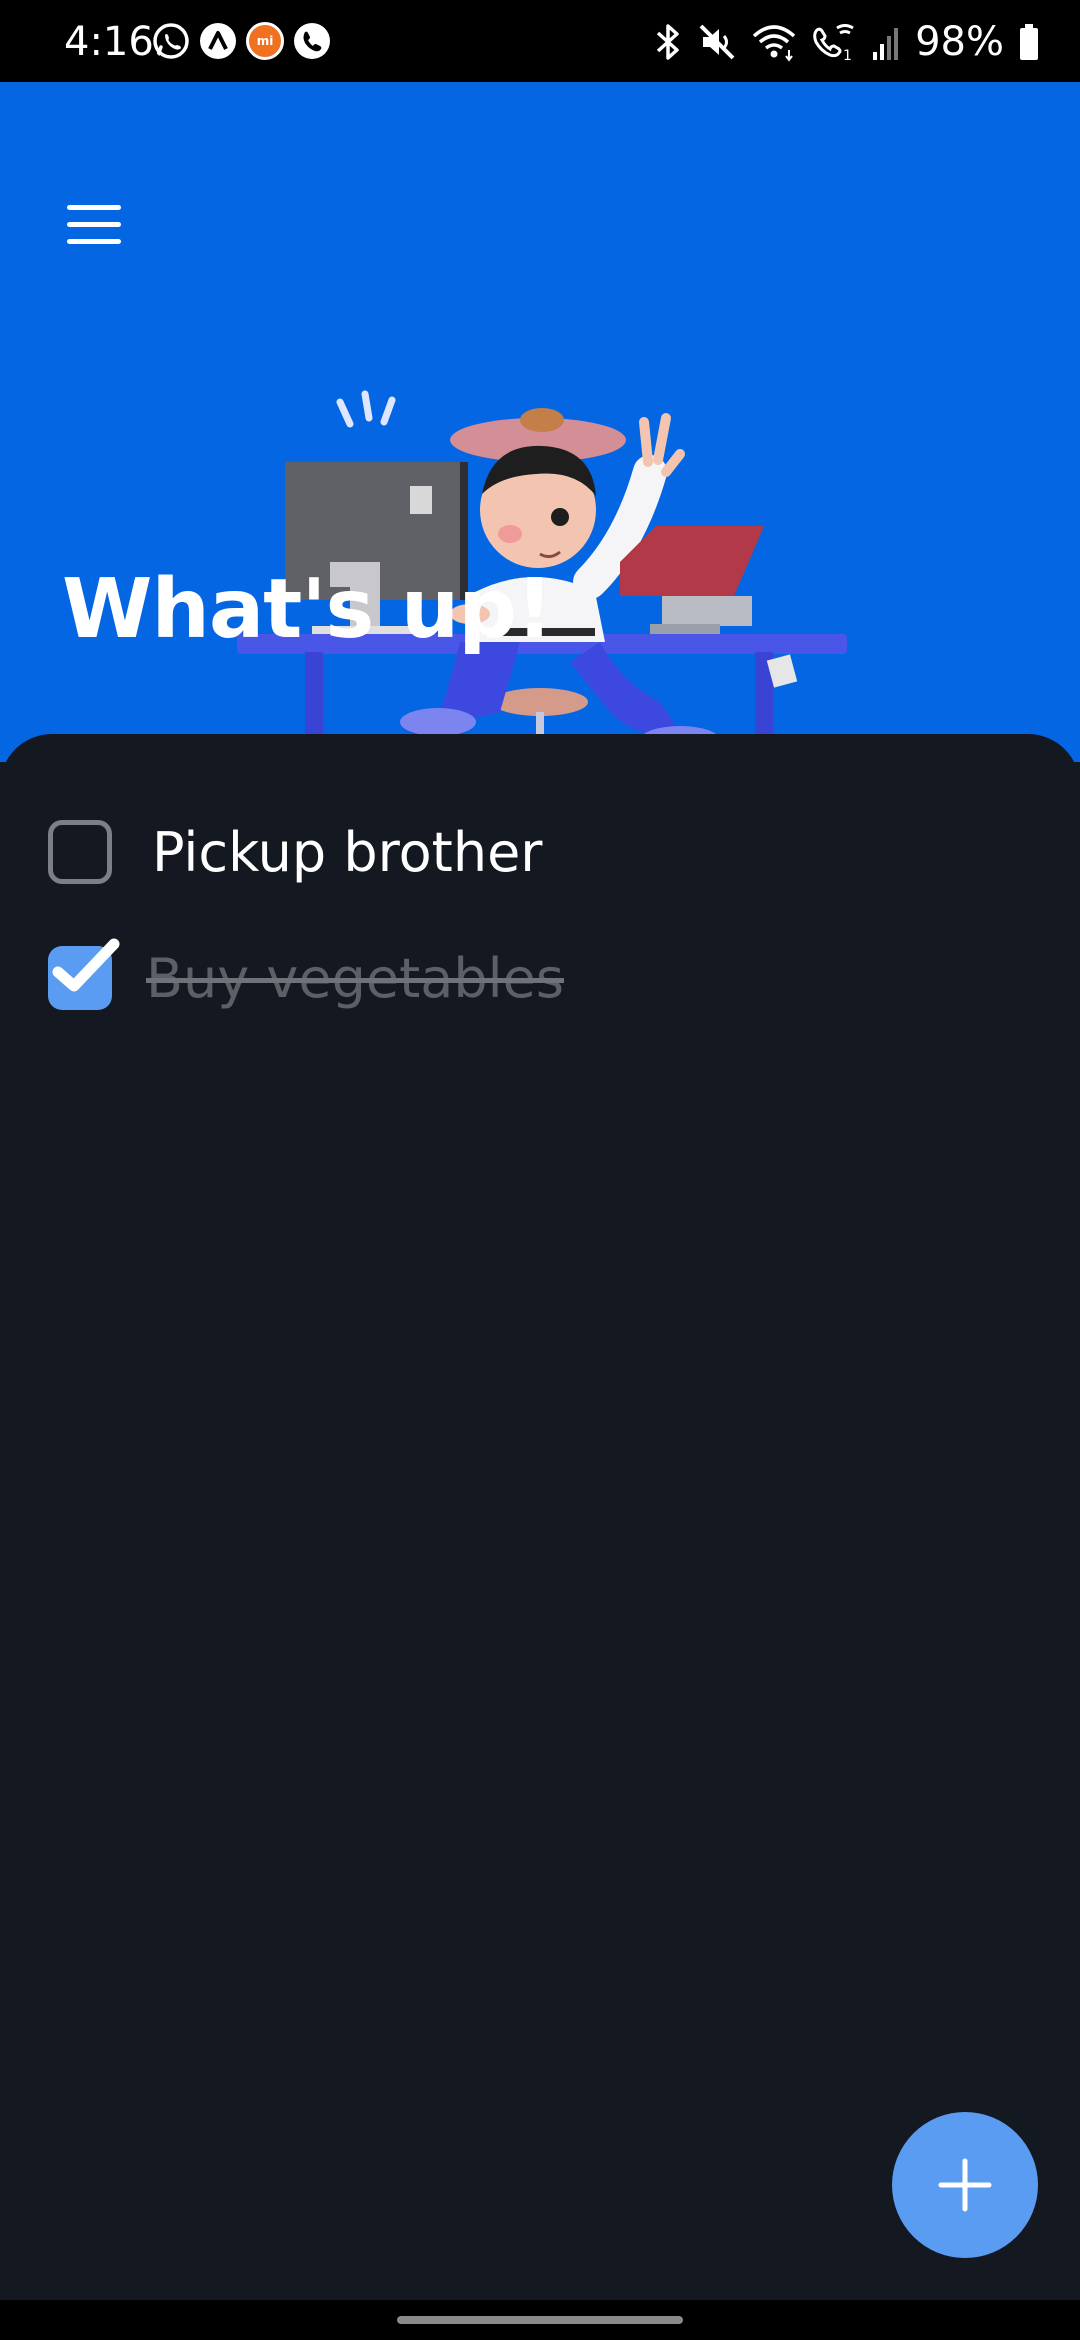 The width and height of the screenshot is (1080, 2340). I want to click on battery-icon, so click(1029, 42).